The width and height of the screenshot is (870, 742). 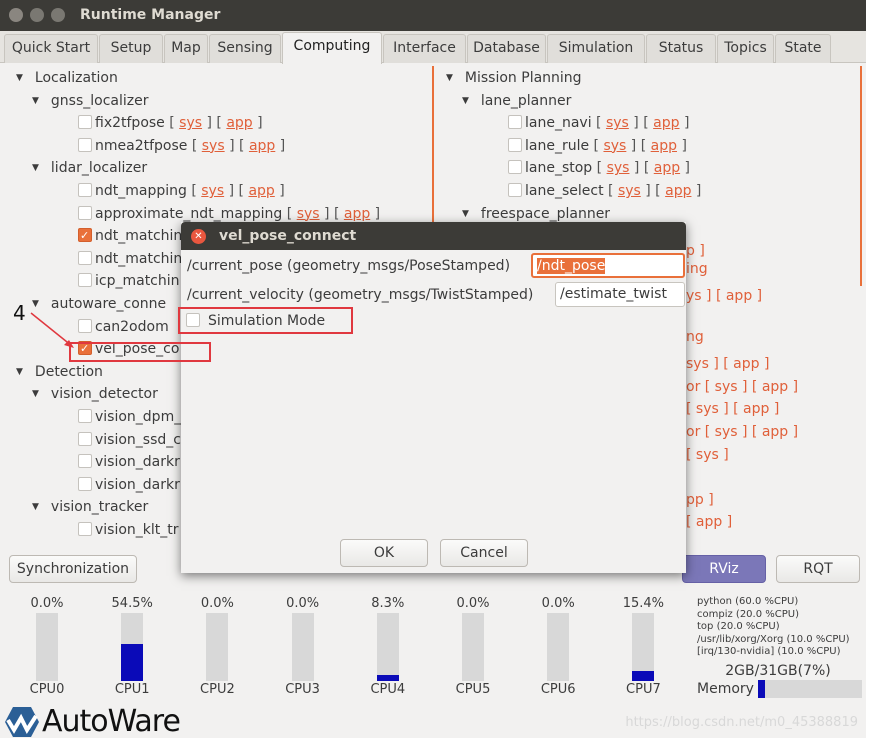 I want to click on tab-setup: Setup, so click(x=131, y=48).